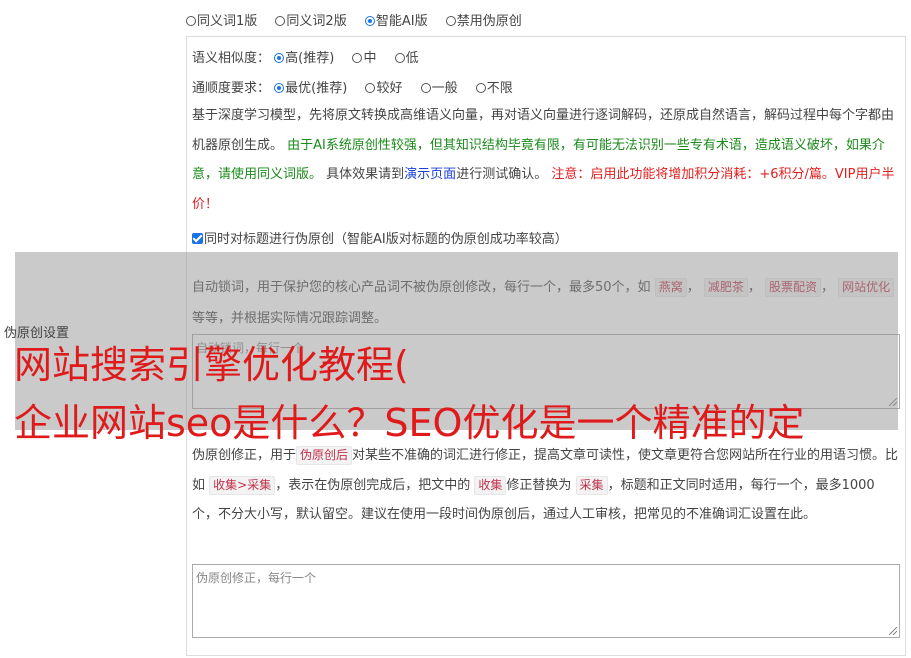 This screenshot has width=911, height=658. Describe the element at coordinates (893, 631) in the screenshot. I see `resize-handle` at that location.